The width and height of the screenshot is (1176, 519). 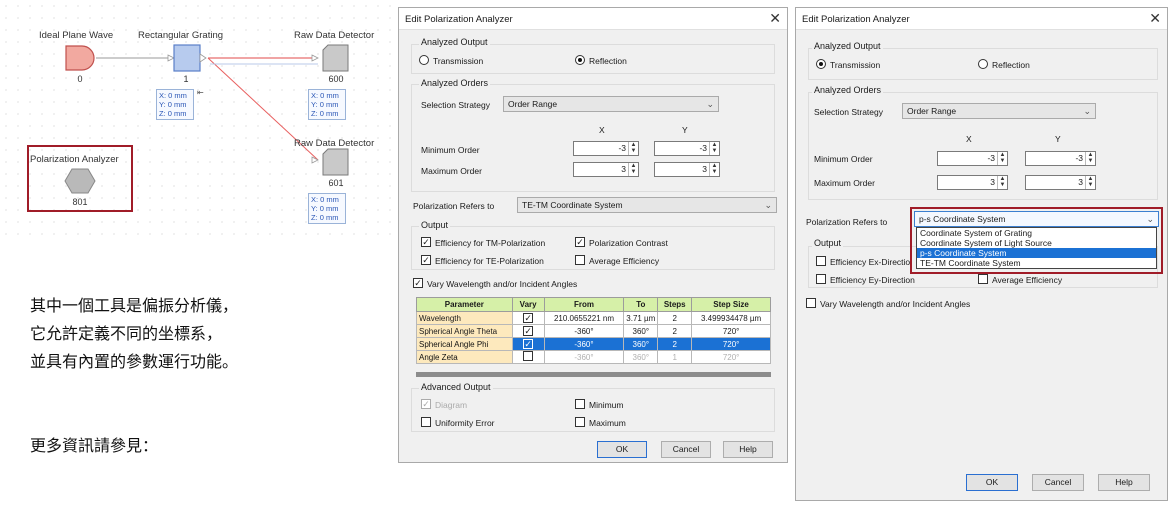 What do you see at coordinates (451, 405) in the screenshot?
I see `diagram-label: Diagram` at bounding box center [451, 405].